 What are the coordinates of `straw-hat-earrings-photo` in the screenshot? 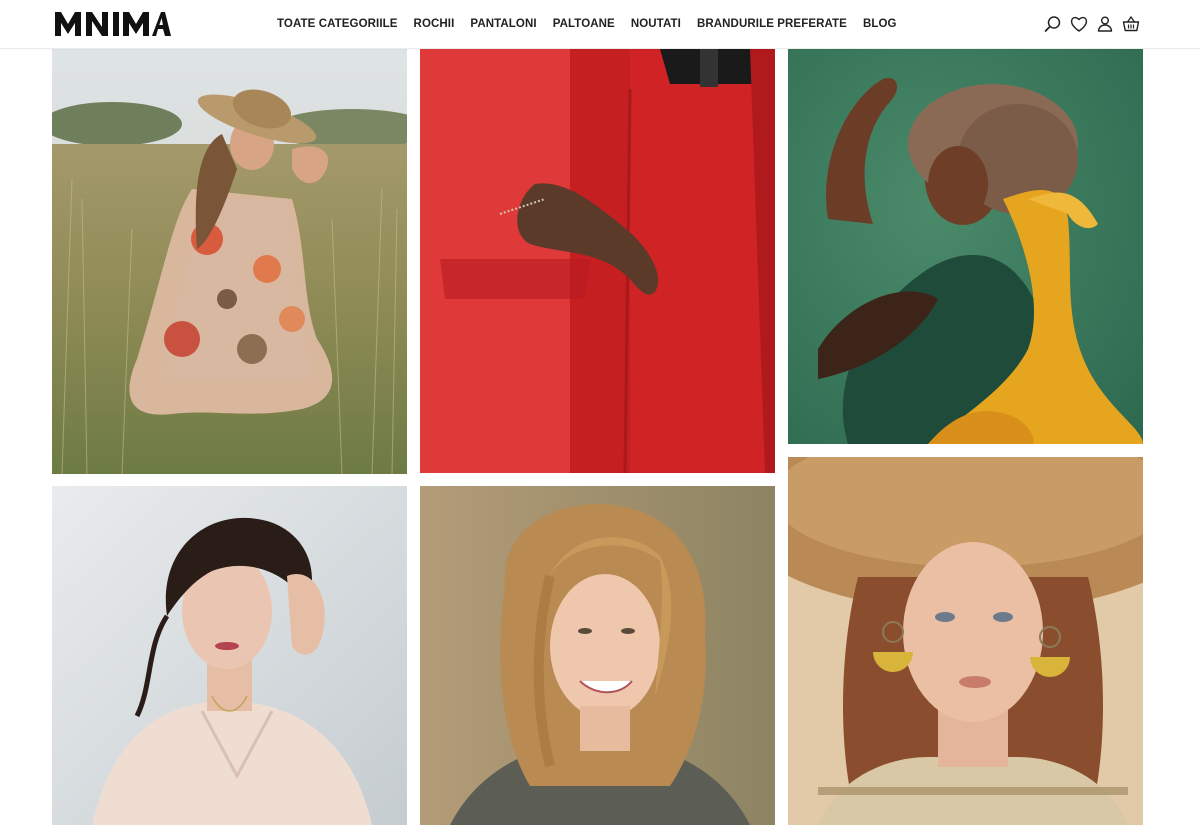 It's located at (965, 641).